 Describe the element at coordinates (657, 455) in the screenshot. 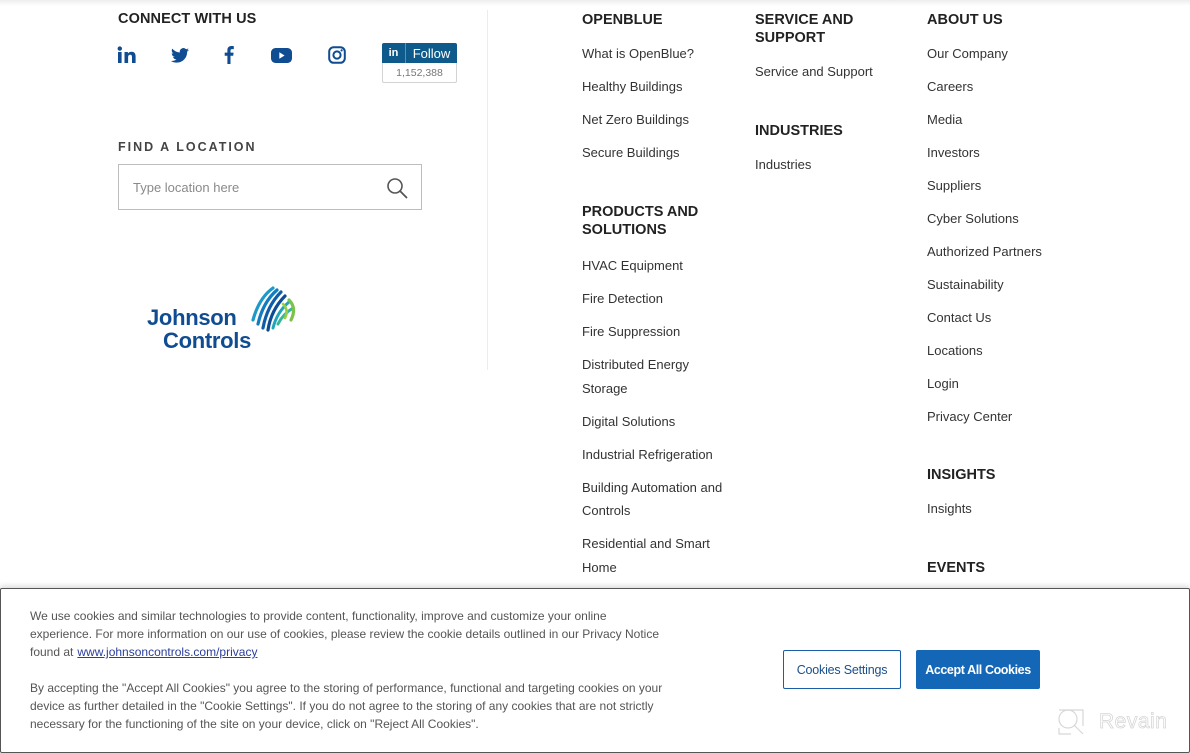

I see `nav-link-industrial-refrigeration: Industrial Refrigeration` at that location.